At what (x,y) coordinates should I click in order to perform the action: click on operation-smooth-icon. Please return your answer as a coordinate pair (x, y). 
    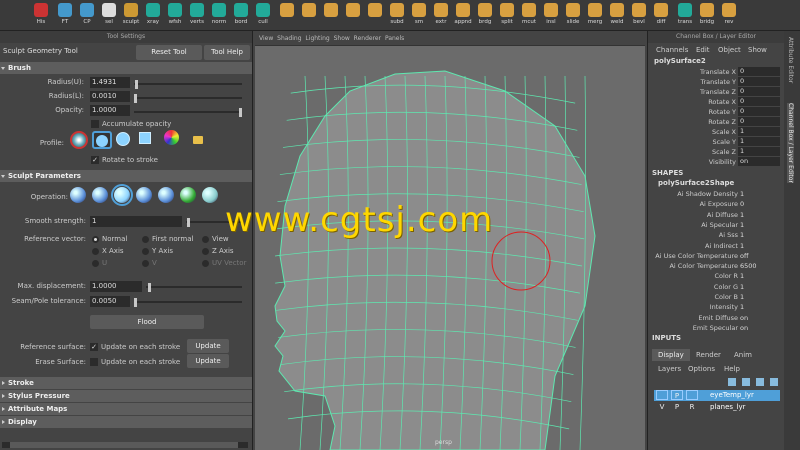
    Looking at the image, I should click on (78, 195).